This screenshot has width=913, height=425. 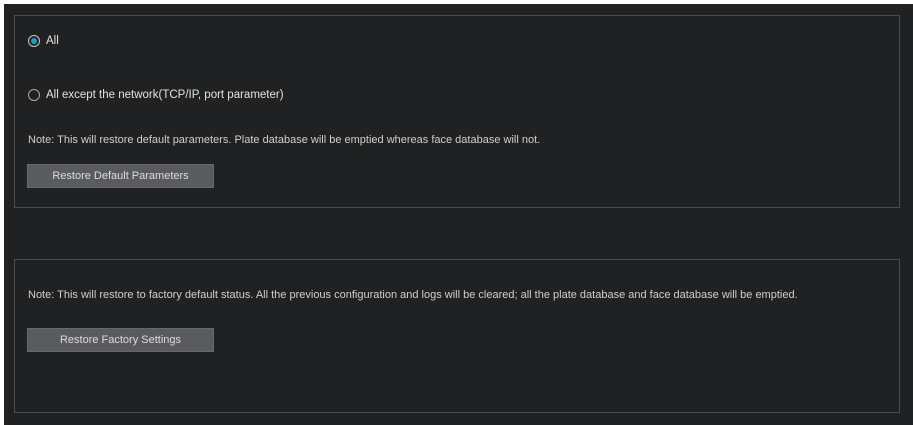 I want to click on radio-option-all: All, so click(x=43, y=41).